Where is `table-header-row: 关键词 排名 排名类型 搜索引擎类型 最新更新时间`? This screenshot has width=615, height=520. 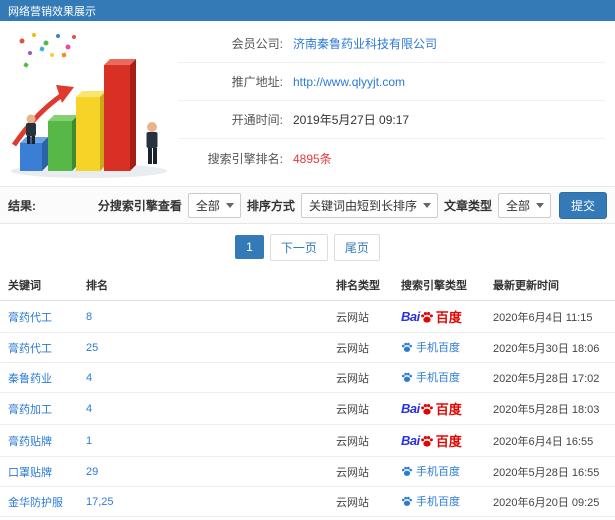
table-header-row: 关键词 排名 排名类型 搜索引擎类型 最新更新时间 is located at coordinates (307, 285).